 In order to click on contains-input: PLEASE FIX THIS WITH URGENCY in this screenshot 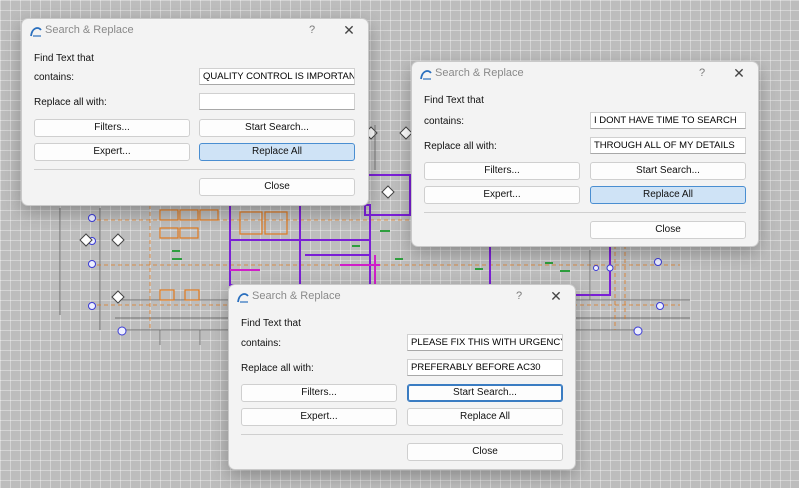, I will do `click(485, 342)`.